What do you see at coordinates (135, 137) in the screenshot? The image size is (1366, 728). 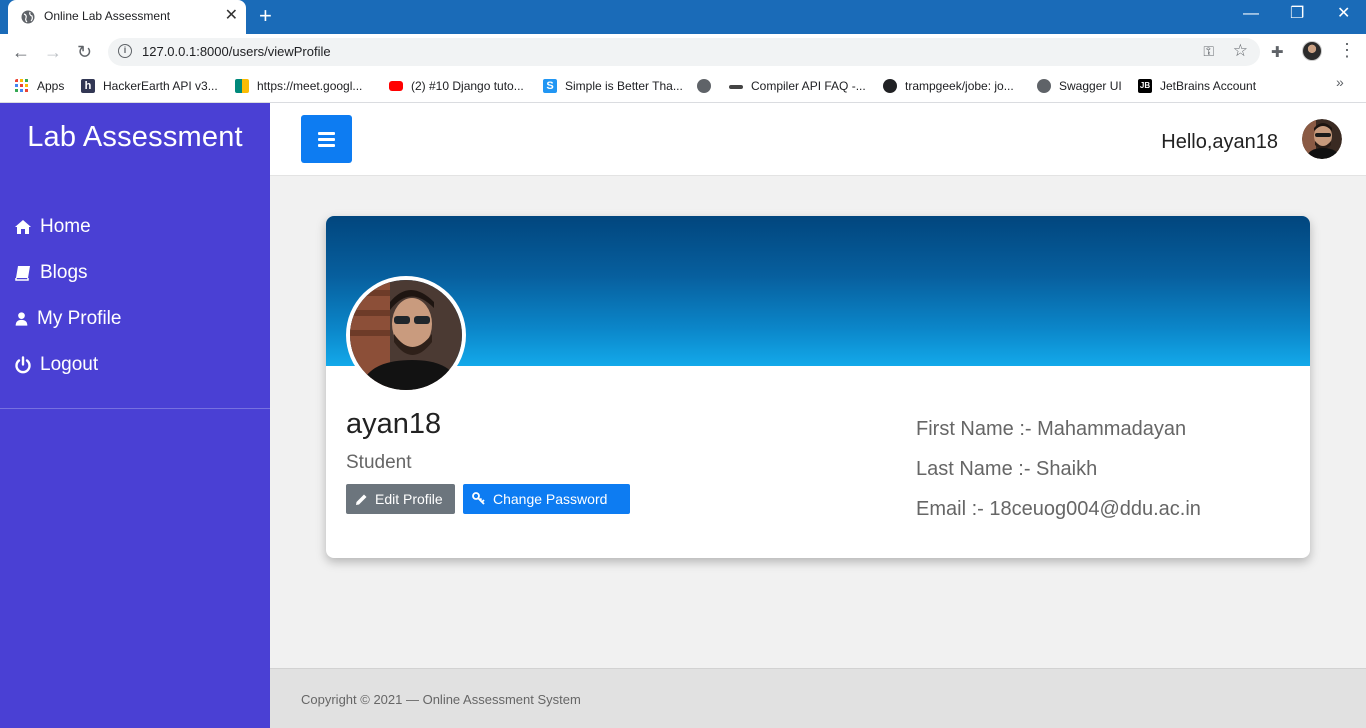 I see `brand-title: Lab Assessment` at bounding box center [135, 137].